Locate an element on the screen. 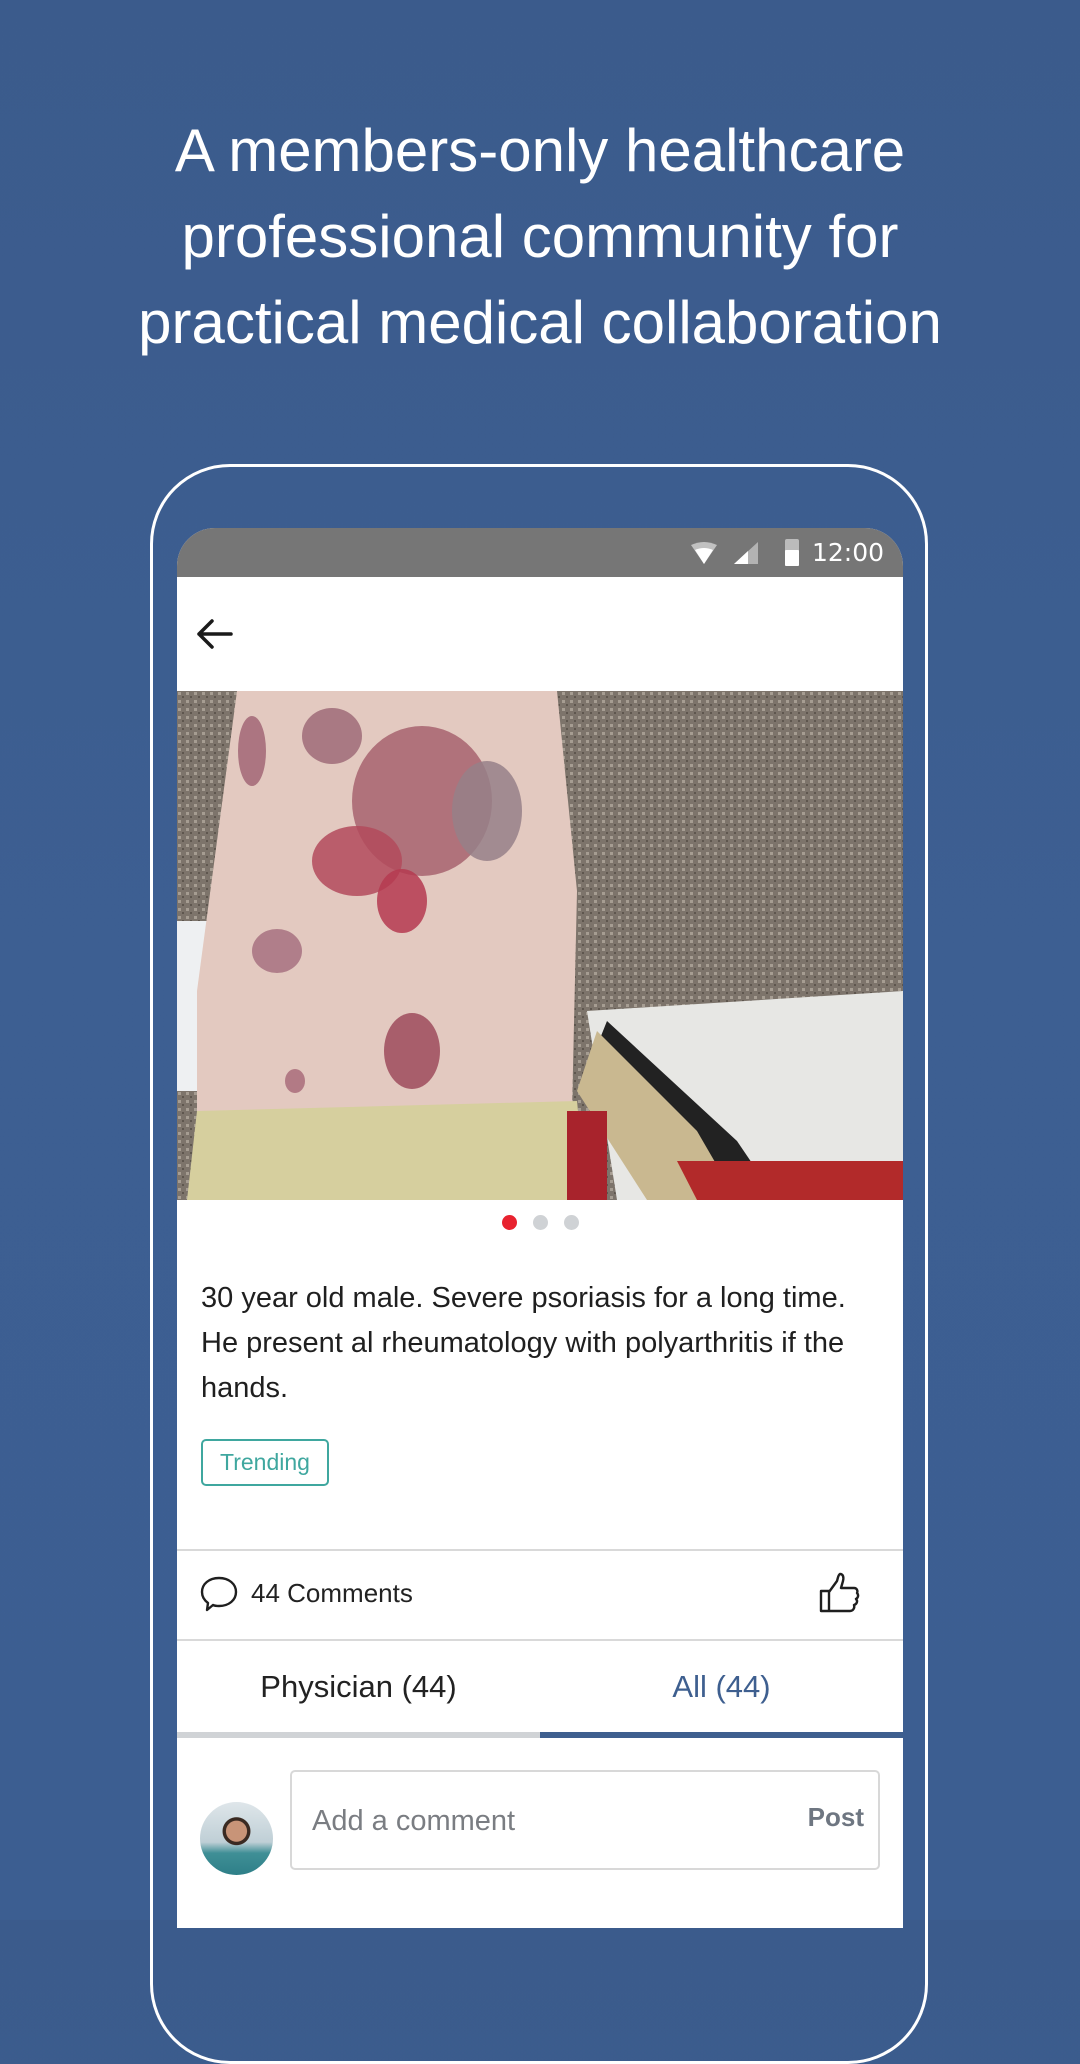 Image resolution: width=1080 pixels, height=2064 pixels. battery-icon is located at coordinates (792, 552).